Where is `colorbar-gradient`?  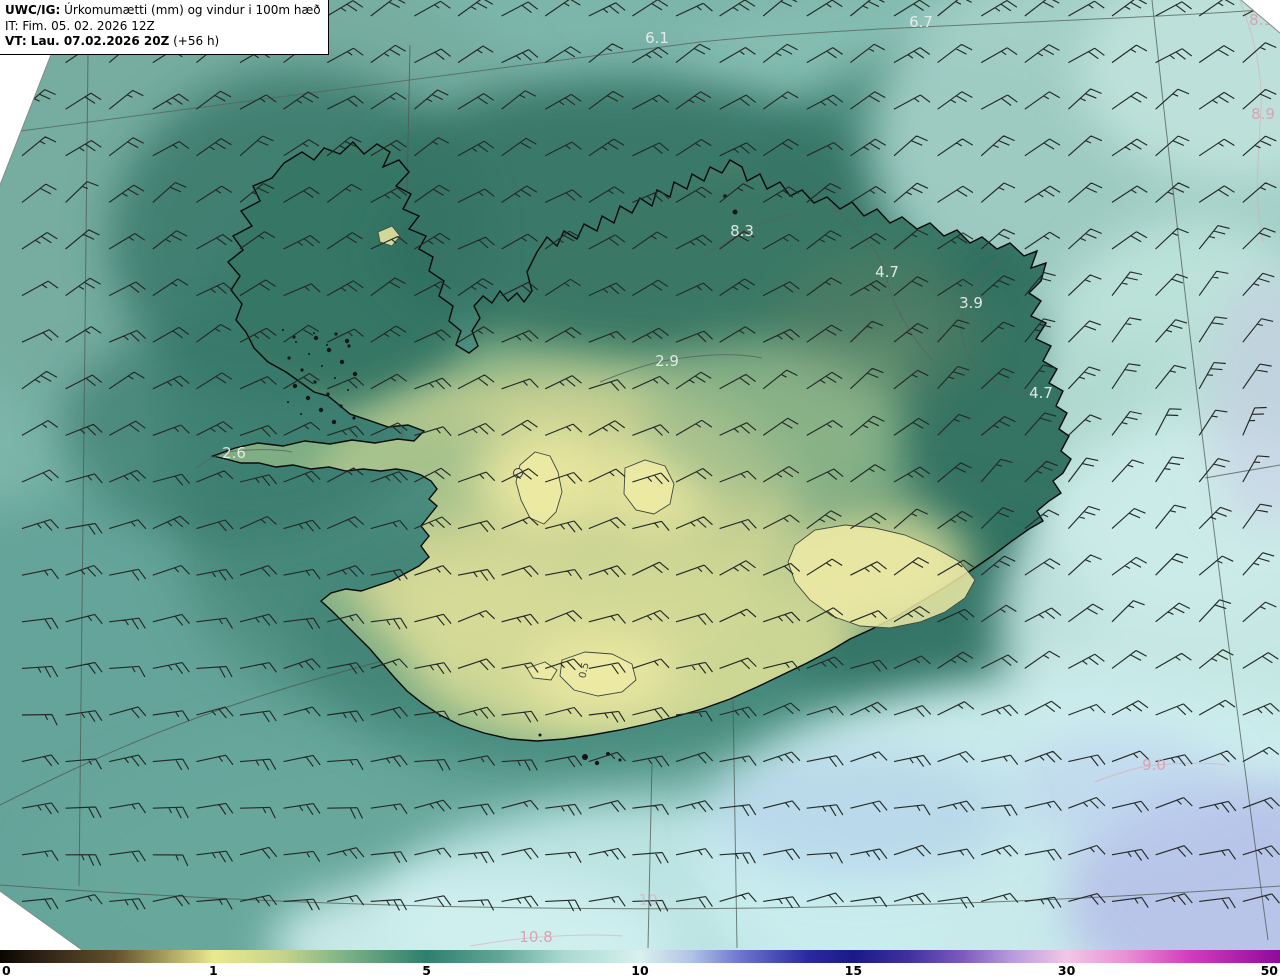 colorbar-gradient is located at coordinates (640, 957).